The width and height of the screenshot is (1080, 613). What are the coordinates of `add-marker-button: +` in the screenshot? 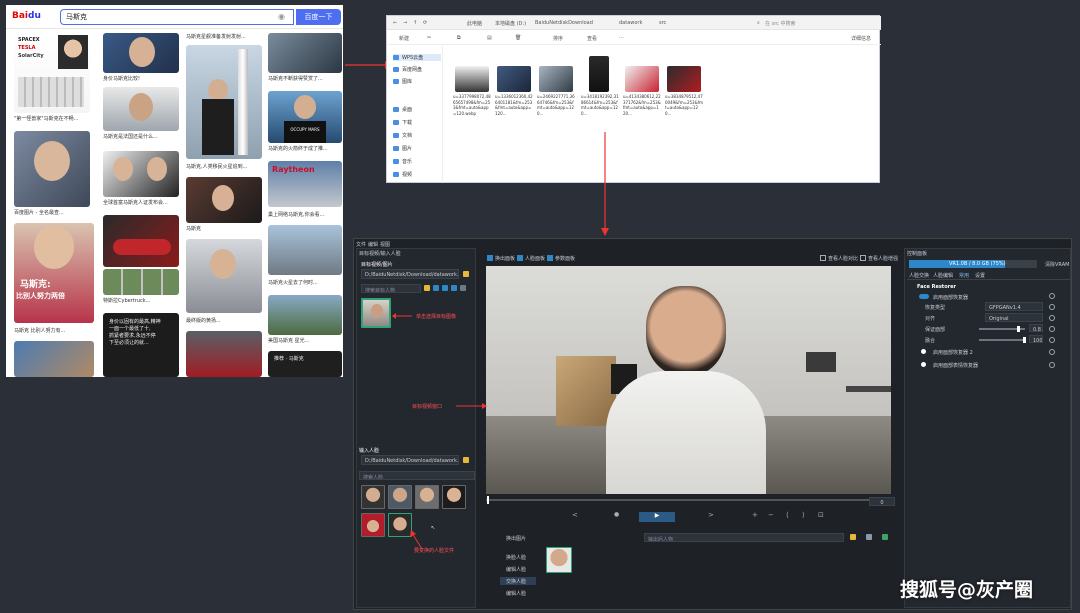 It's located at (755, 515).